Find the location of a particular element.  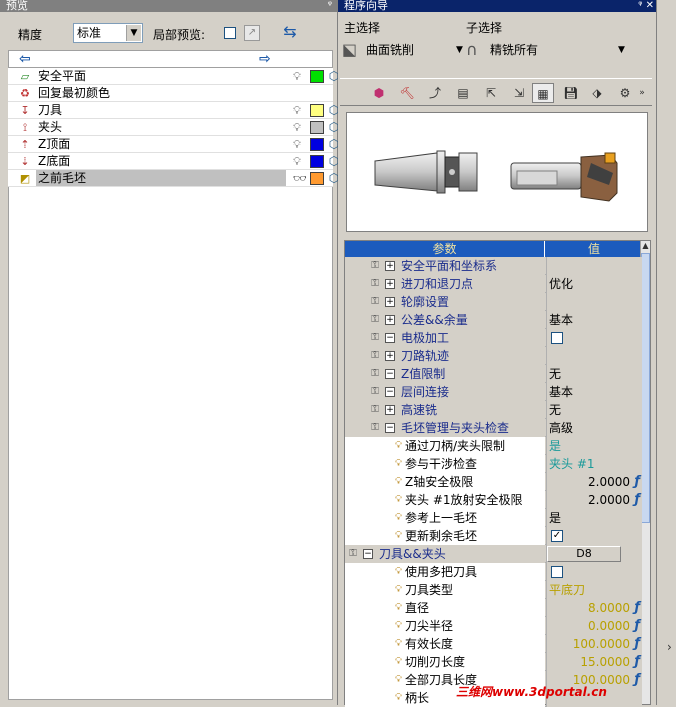

parameter-row: 💡︎ Z轴安全极限 2.0000 ƒ is located at coordinates (493, 482).